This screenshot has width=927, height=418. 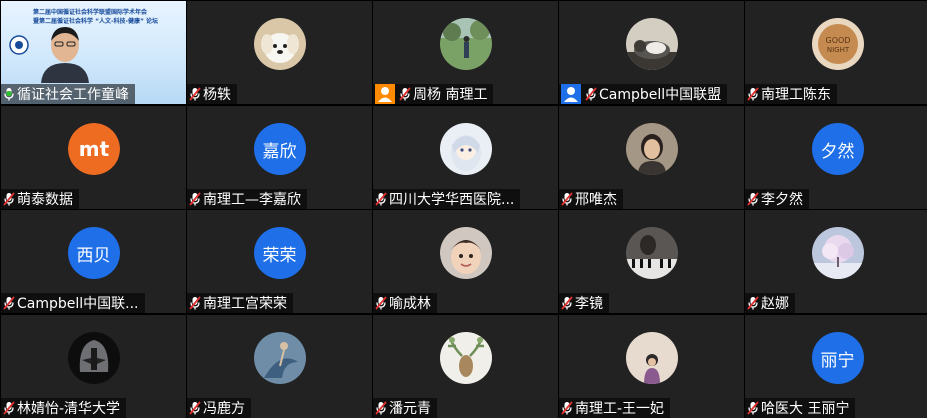 I want to click on participant-tile: 南理工-王一妃, so click(x=651, y=366).